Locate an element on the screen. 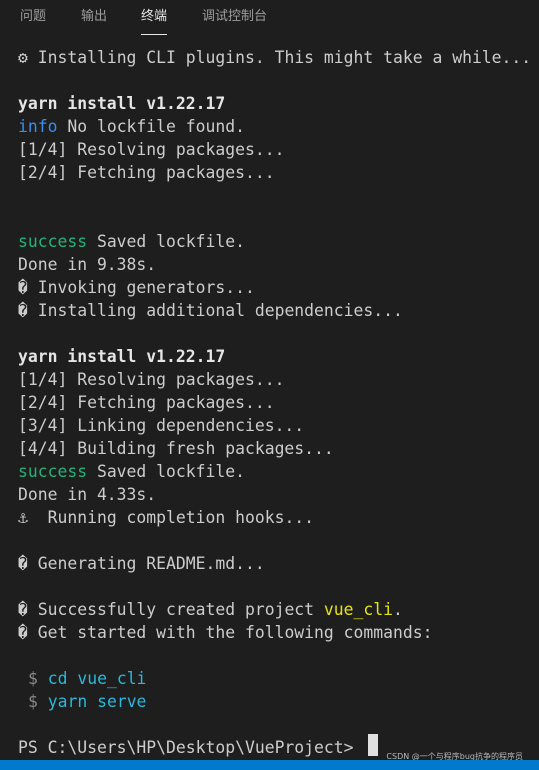  terminal-line: Done in 4.33s. is located at coordinates (87, 494).